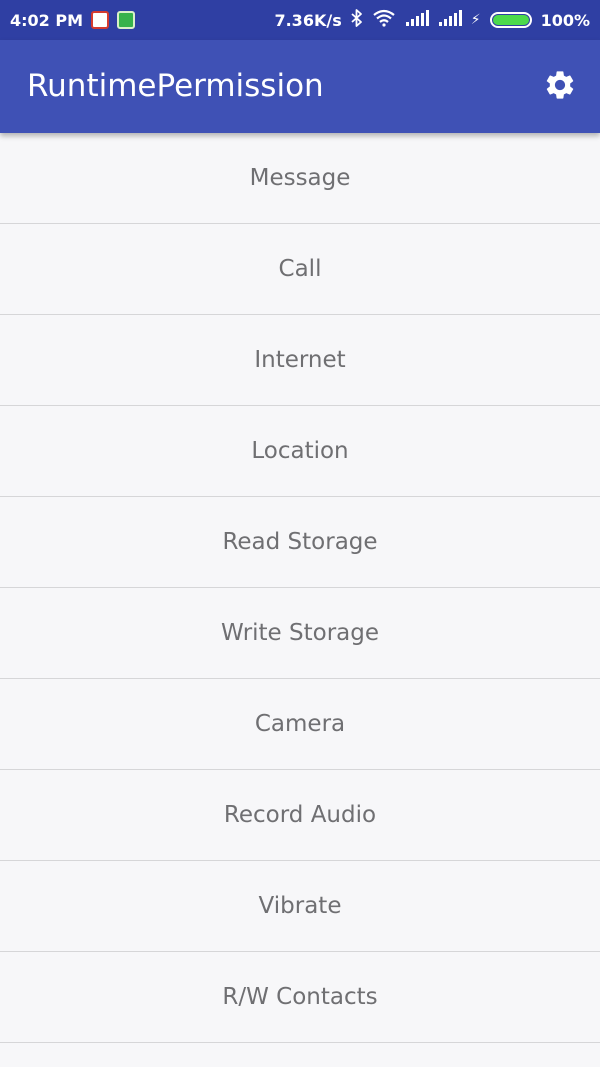 The image size is (600, 1067). Describe the element at coordinates (300, 269) in the screenshot. I see `permission-item-call: Call` at that location.